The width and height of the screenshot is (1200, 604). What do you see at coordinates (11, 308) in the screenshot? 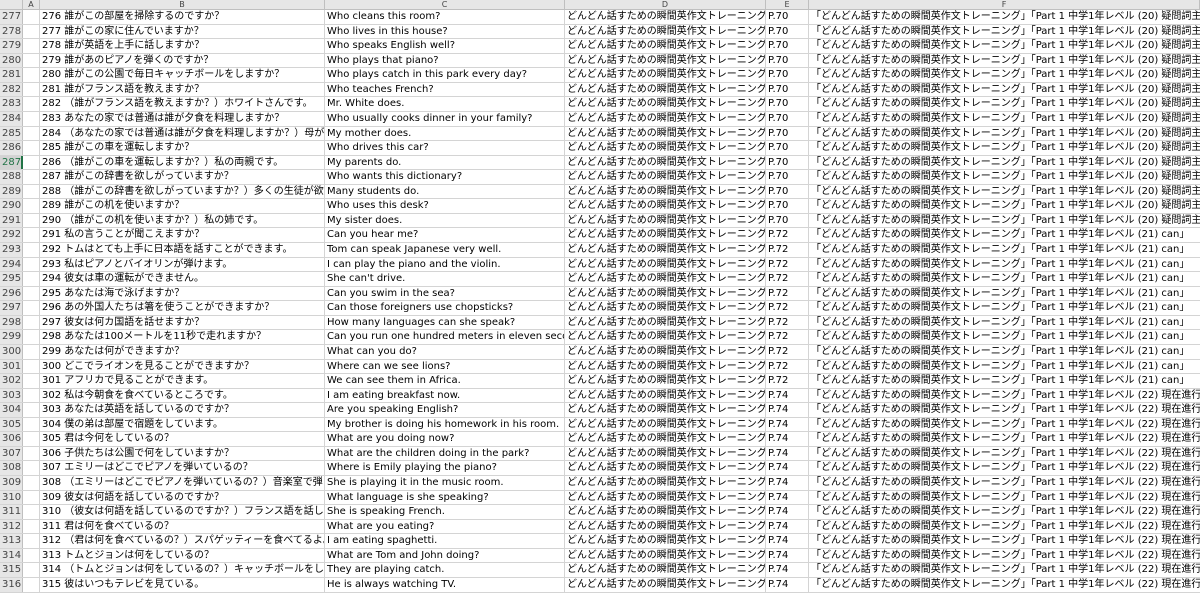
I see `row-number: 297` at bounding box center [11, 308].